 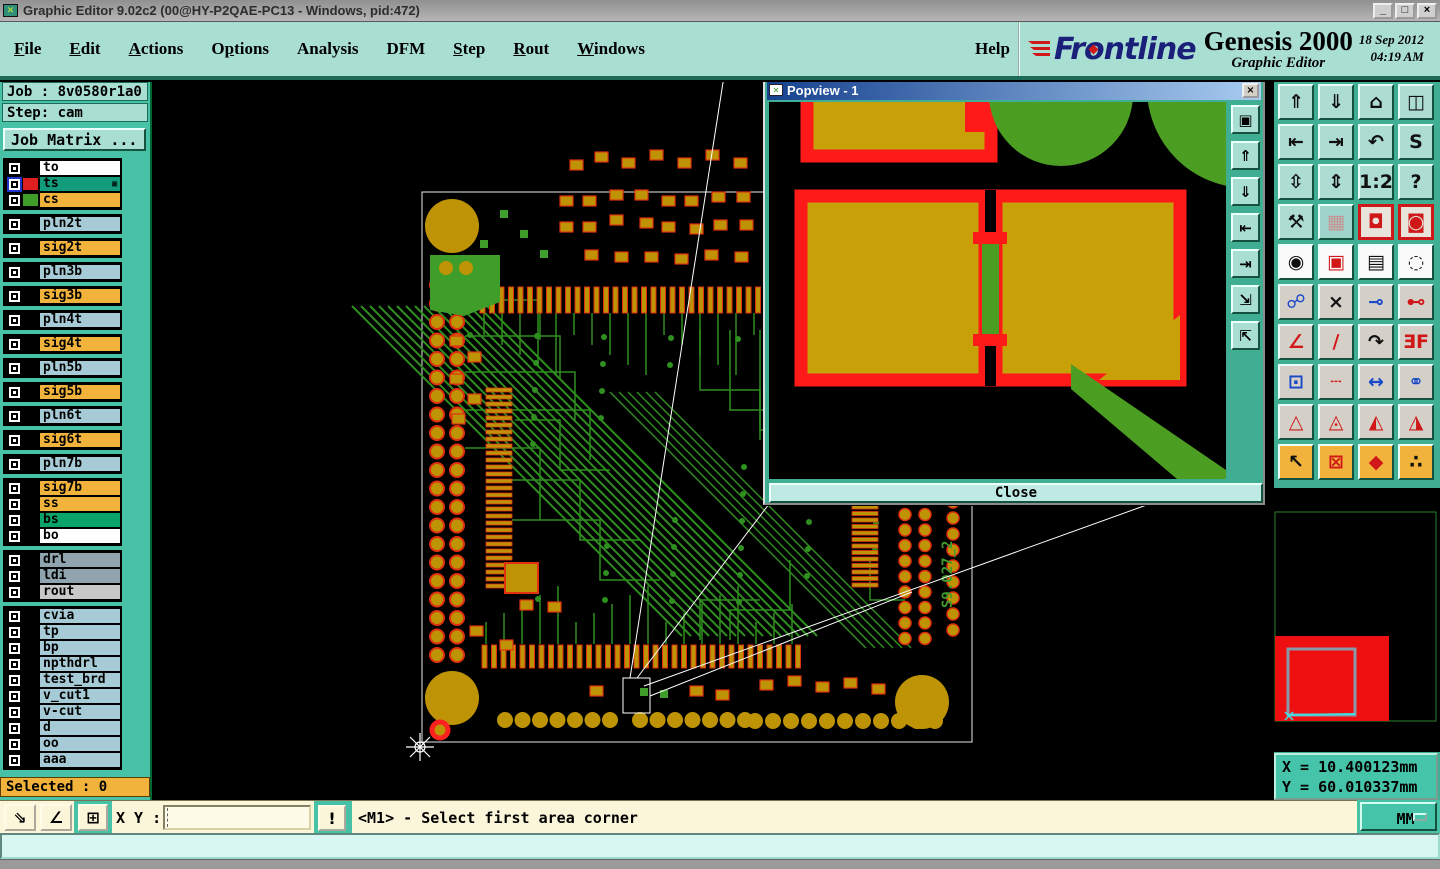 I want to click on popview-shrink-button: ⇲, so click(x=1245, y=299).